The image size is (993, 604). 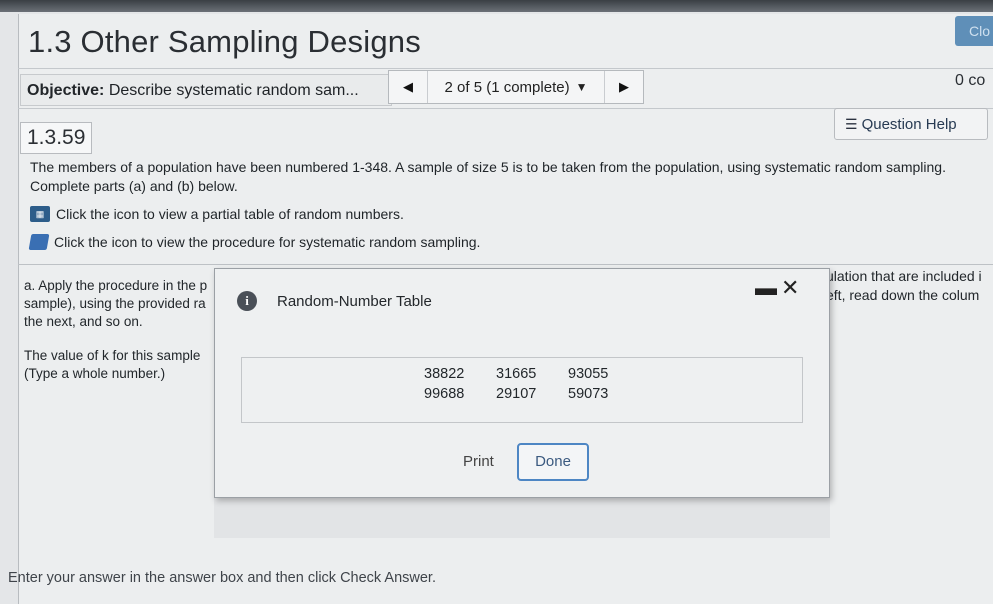 What do you see at coordinates (970, 80) in the screenshot?
I see `score-label: 0 co` at bounding box center [970, 80].